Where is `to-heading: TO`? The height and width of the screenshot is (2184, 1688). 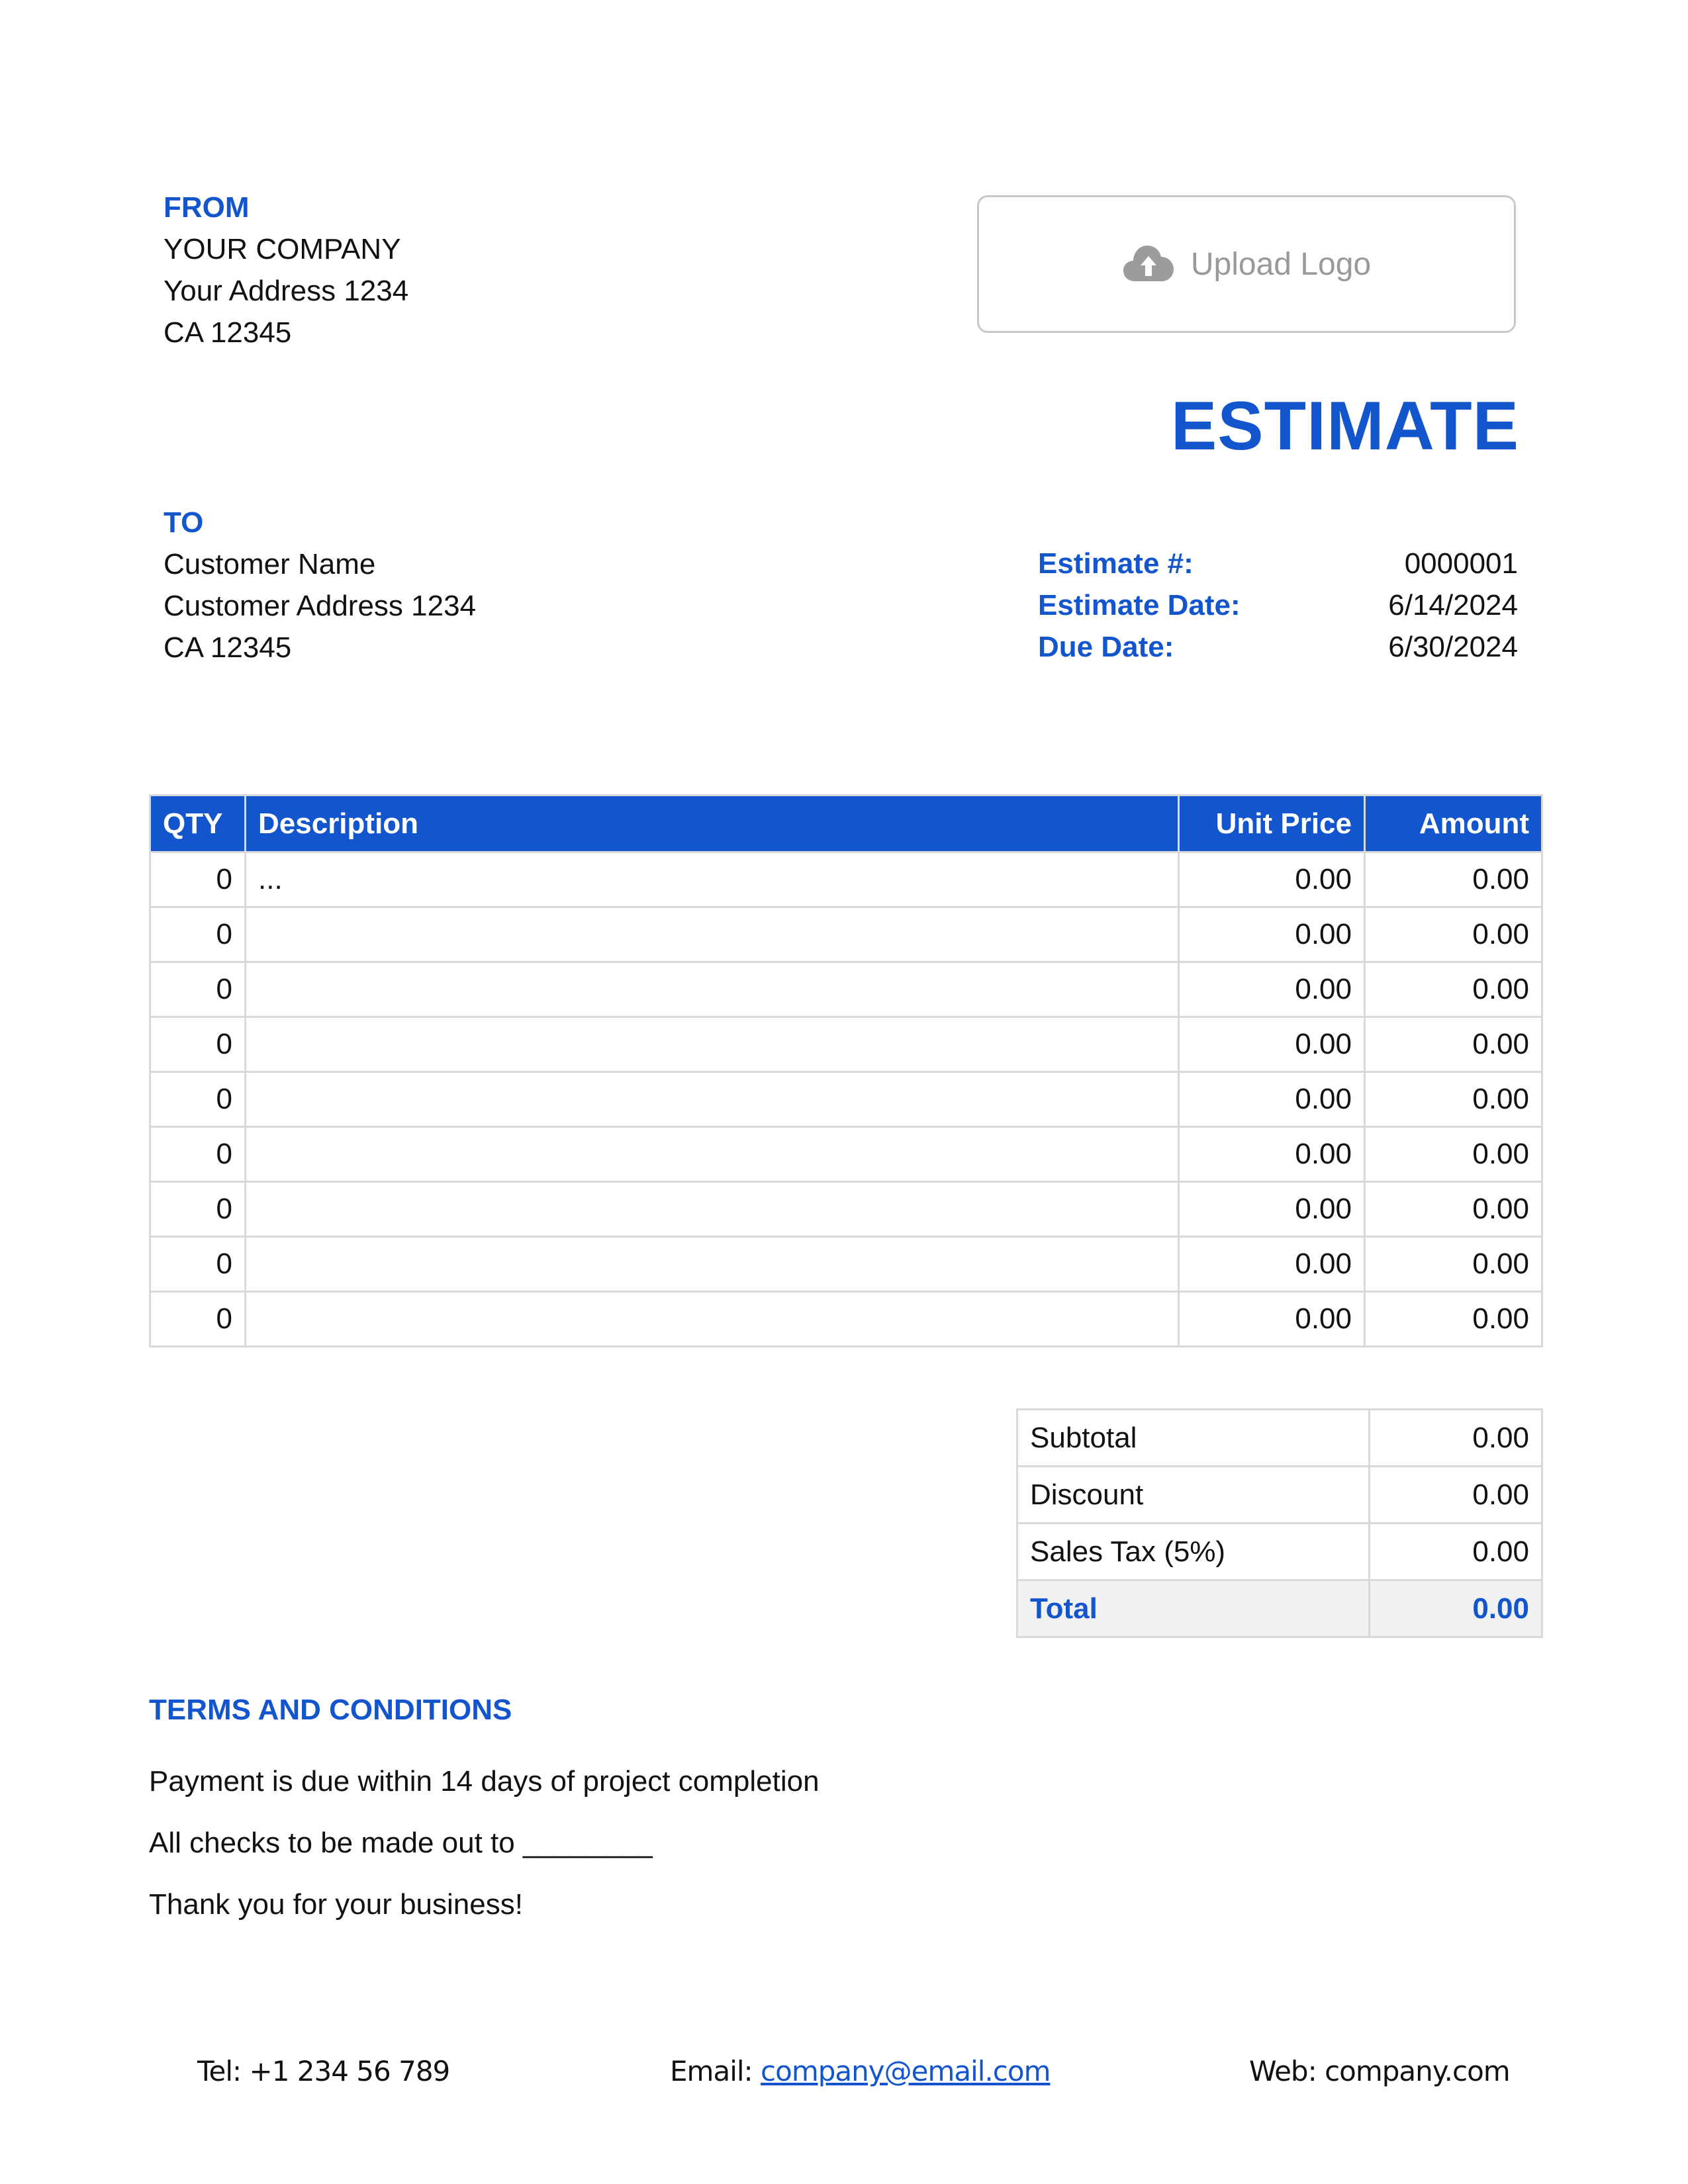
to-heading: TO is located at coordinates (184, 522).